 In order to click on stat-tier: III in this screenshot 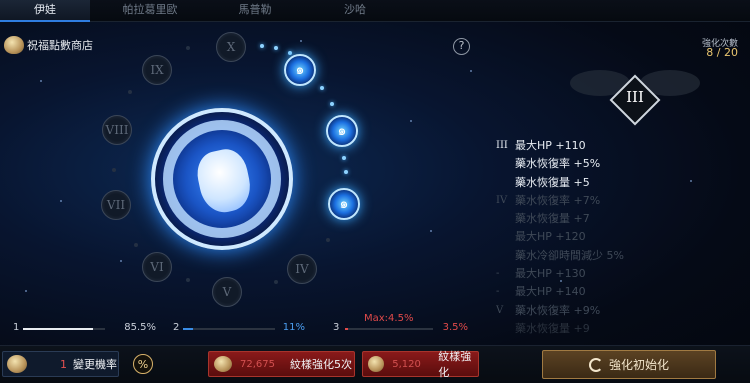, I will do `click(502, 145)`.